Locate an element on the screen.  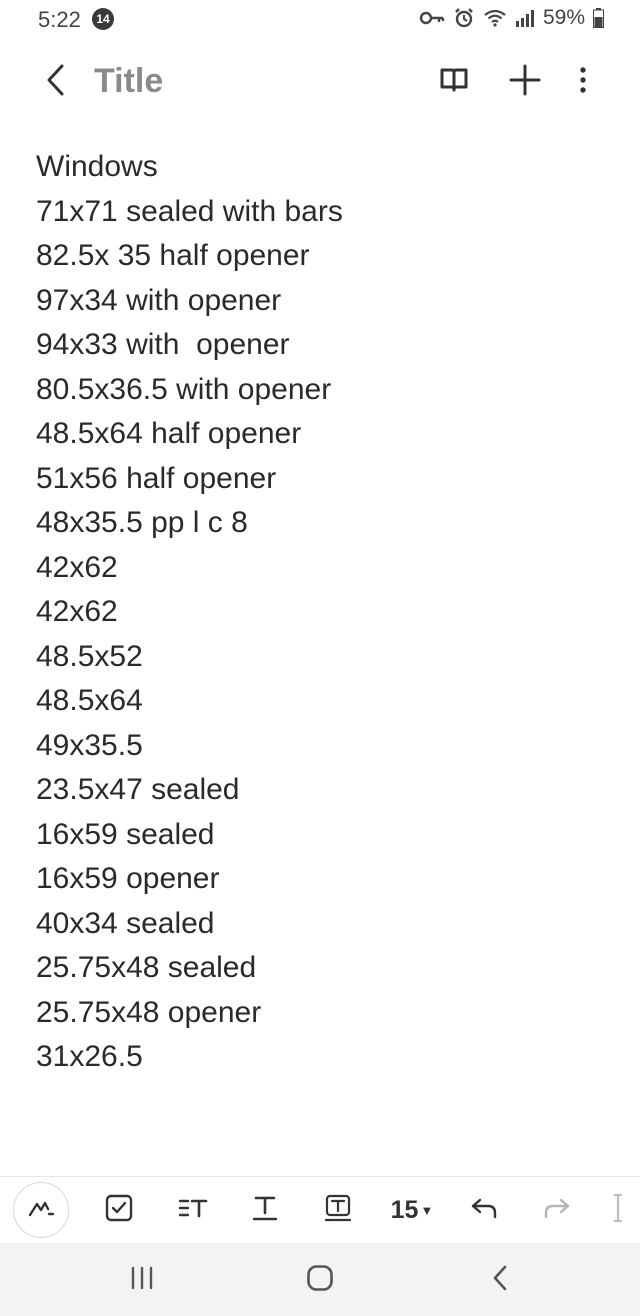
system-back-button is located at coordinates (500, 1280).